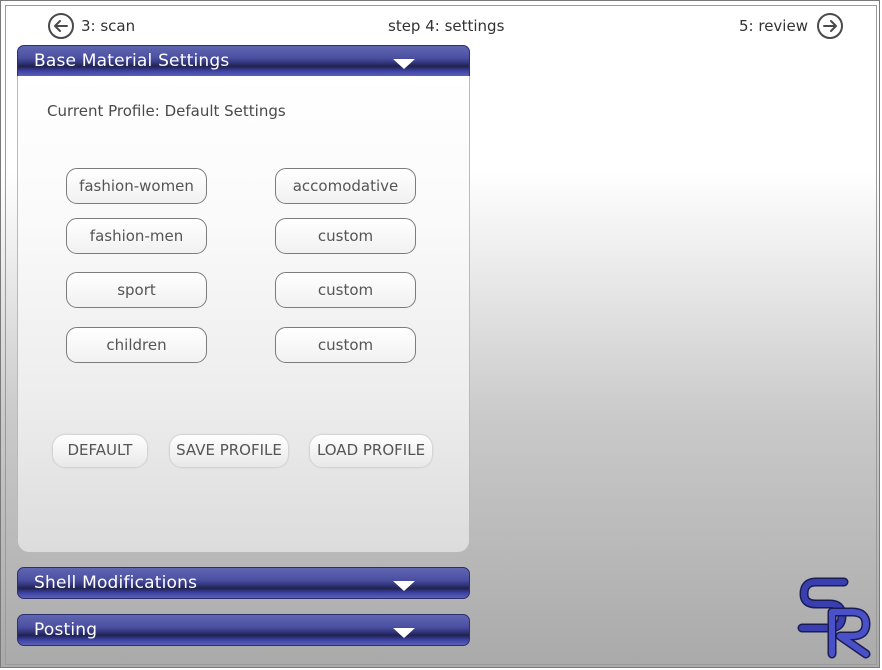  Describe the element at coordinates (345, 186) in the screenshot. I see `profile-button-accomodative: accomodative` at that location.